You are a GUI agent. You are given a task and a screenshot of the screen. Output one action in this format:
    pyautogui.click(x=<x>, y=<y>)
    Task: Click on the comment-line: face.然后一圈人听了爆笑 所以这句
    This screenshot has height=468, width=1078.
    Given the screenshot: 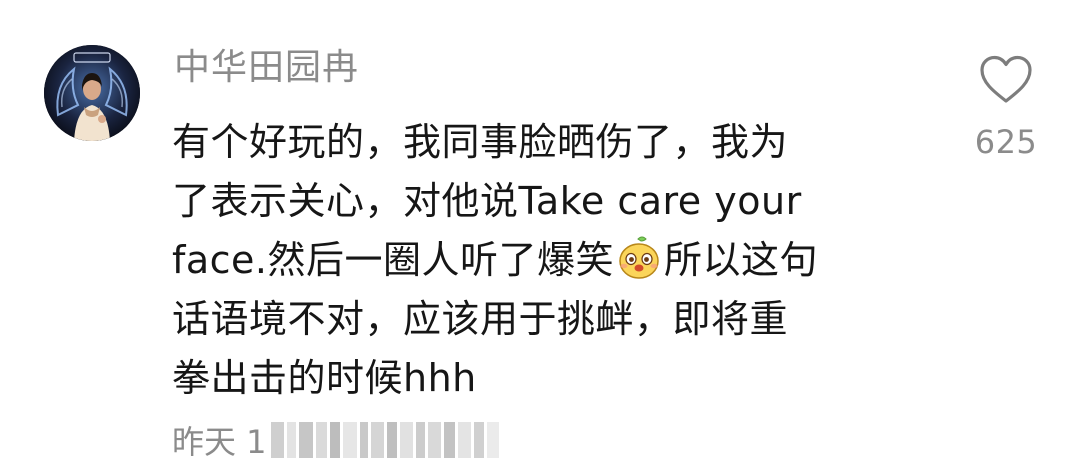 What is the action you would take?
    pyautogui.click(x=552, y=260)
    